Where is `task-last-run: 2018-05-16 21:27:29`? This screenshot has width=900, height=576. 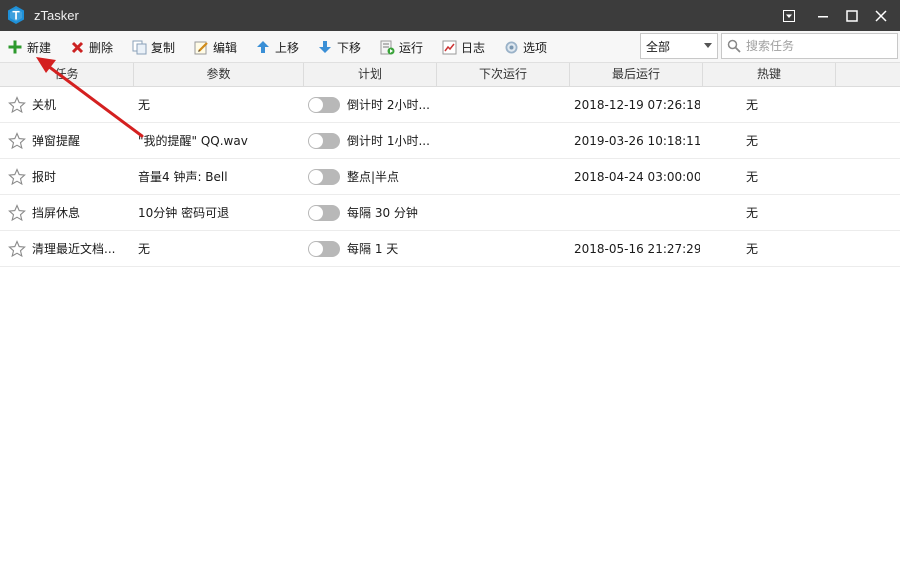 task-last-run: 2018-05-16 21:27:29 is located at coordinates (637, 249).